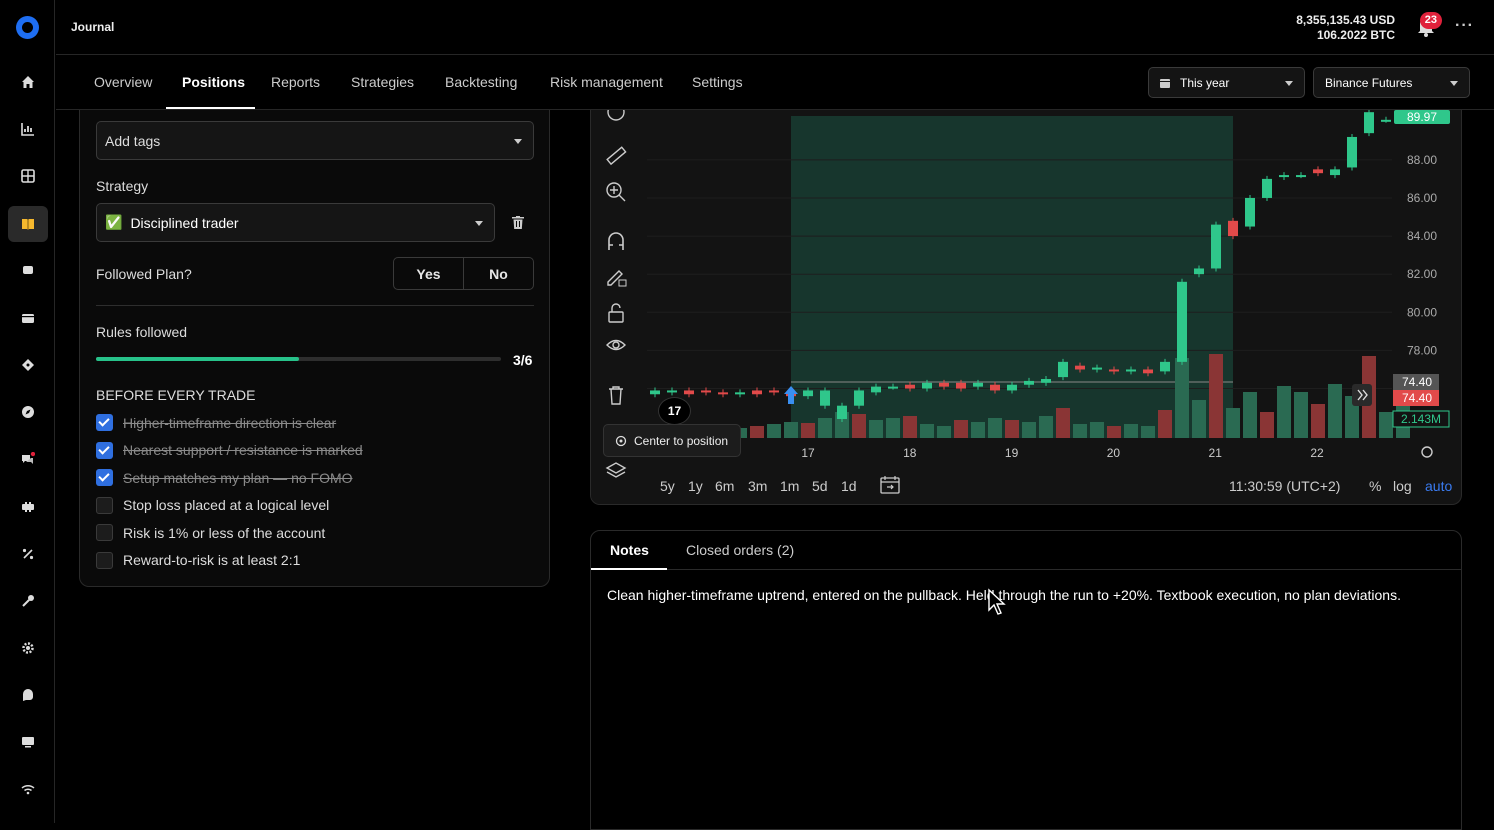  What do you see at coordinates (28, 648) in the screenshot?
I see `gear-icon` at bounding box center [28, 648].